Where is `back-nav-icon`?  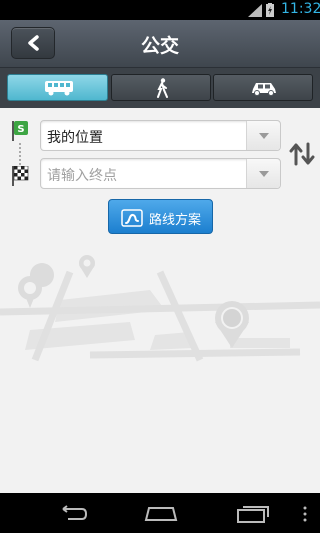 back-nav-icon is located at coordinates (72, 514).